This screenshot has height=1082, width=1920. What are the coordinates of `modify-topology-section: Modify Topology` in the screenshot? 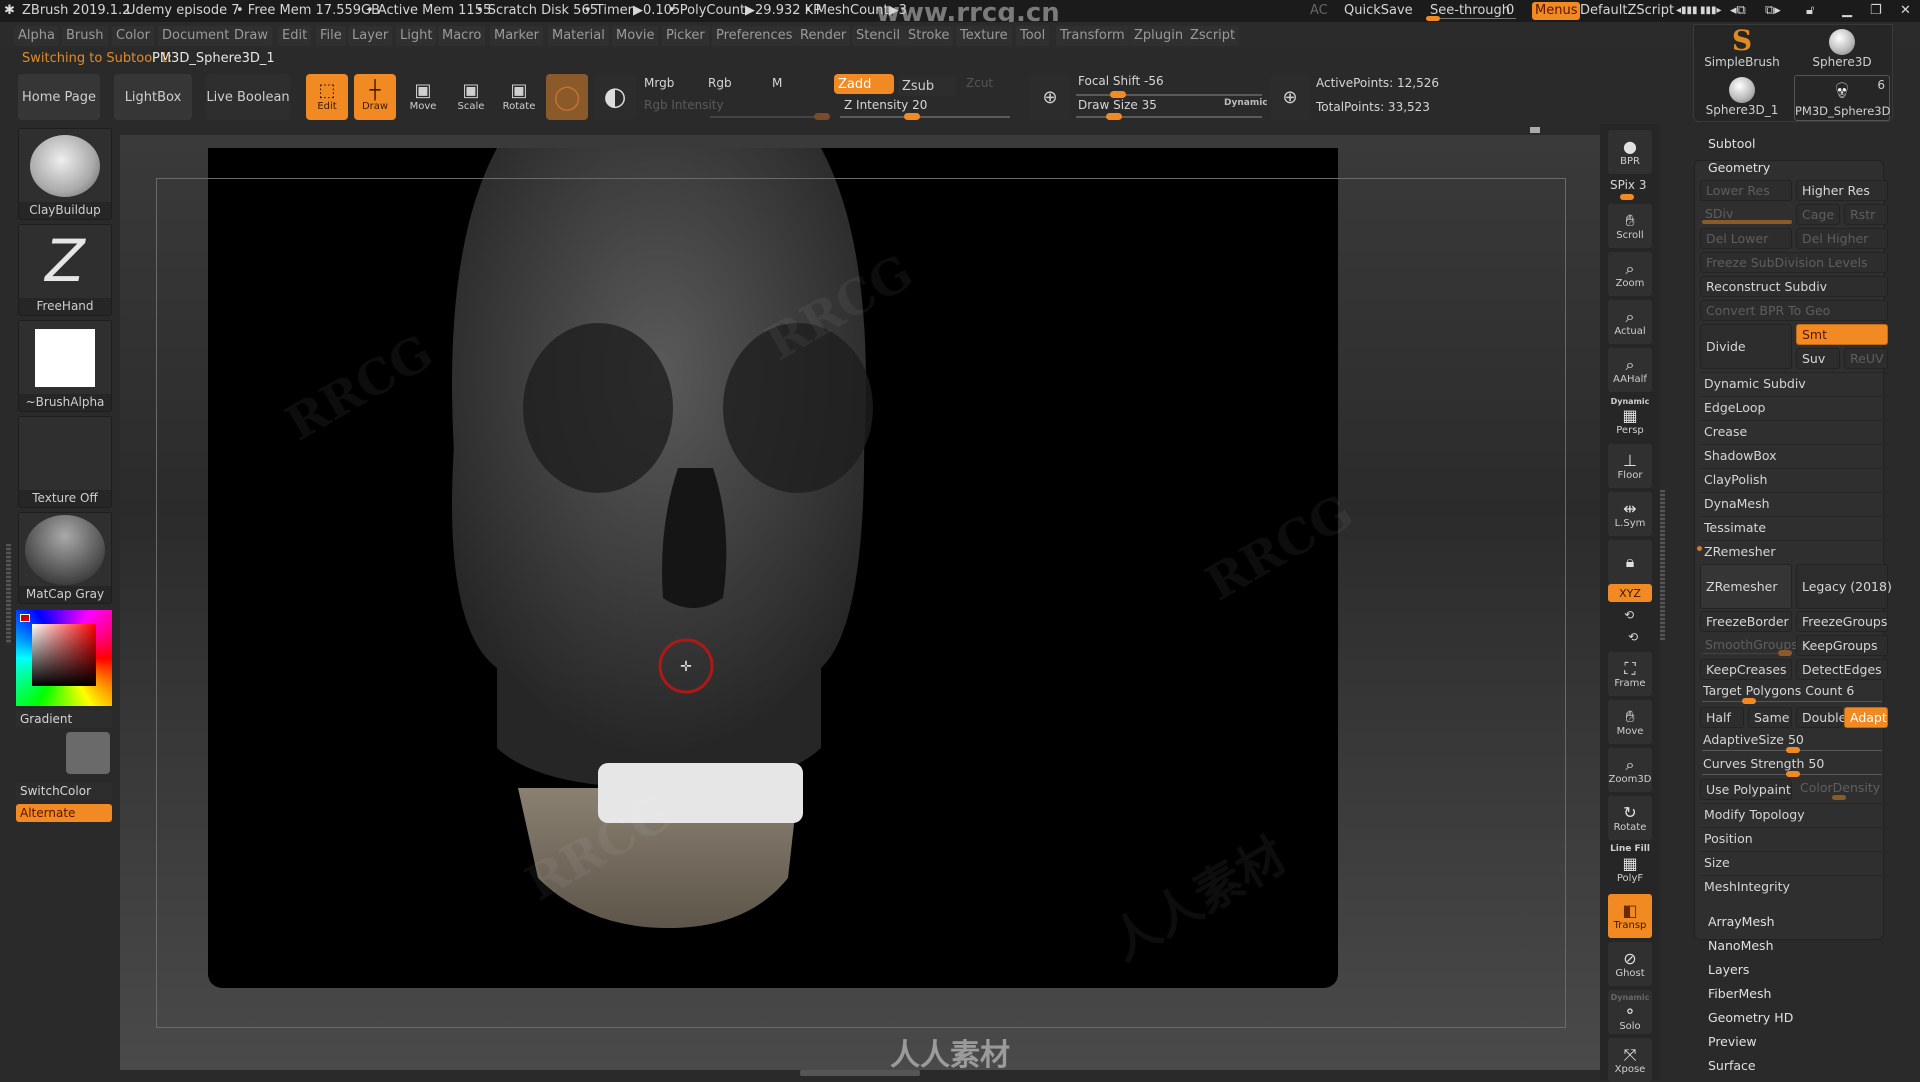 It's located at (1794, 814).